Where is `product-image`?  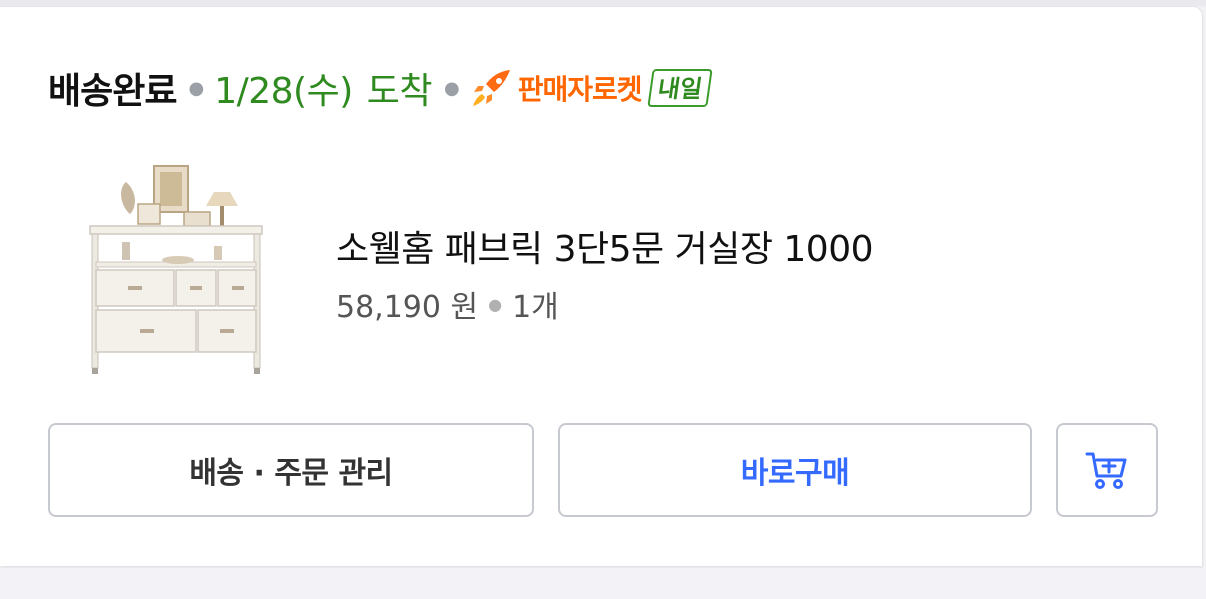 product-image is located at coordinates (176, 269).